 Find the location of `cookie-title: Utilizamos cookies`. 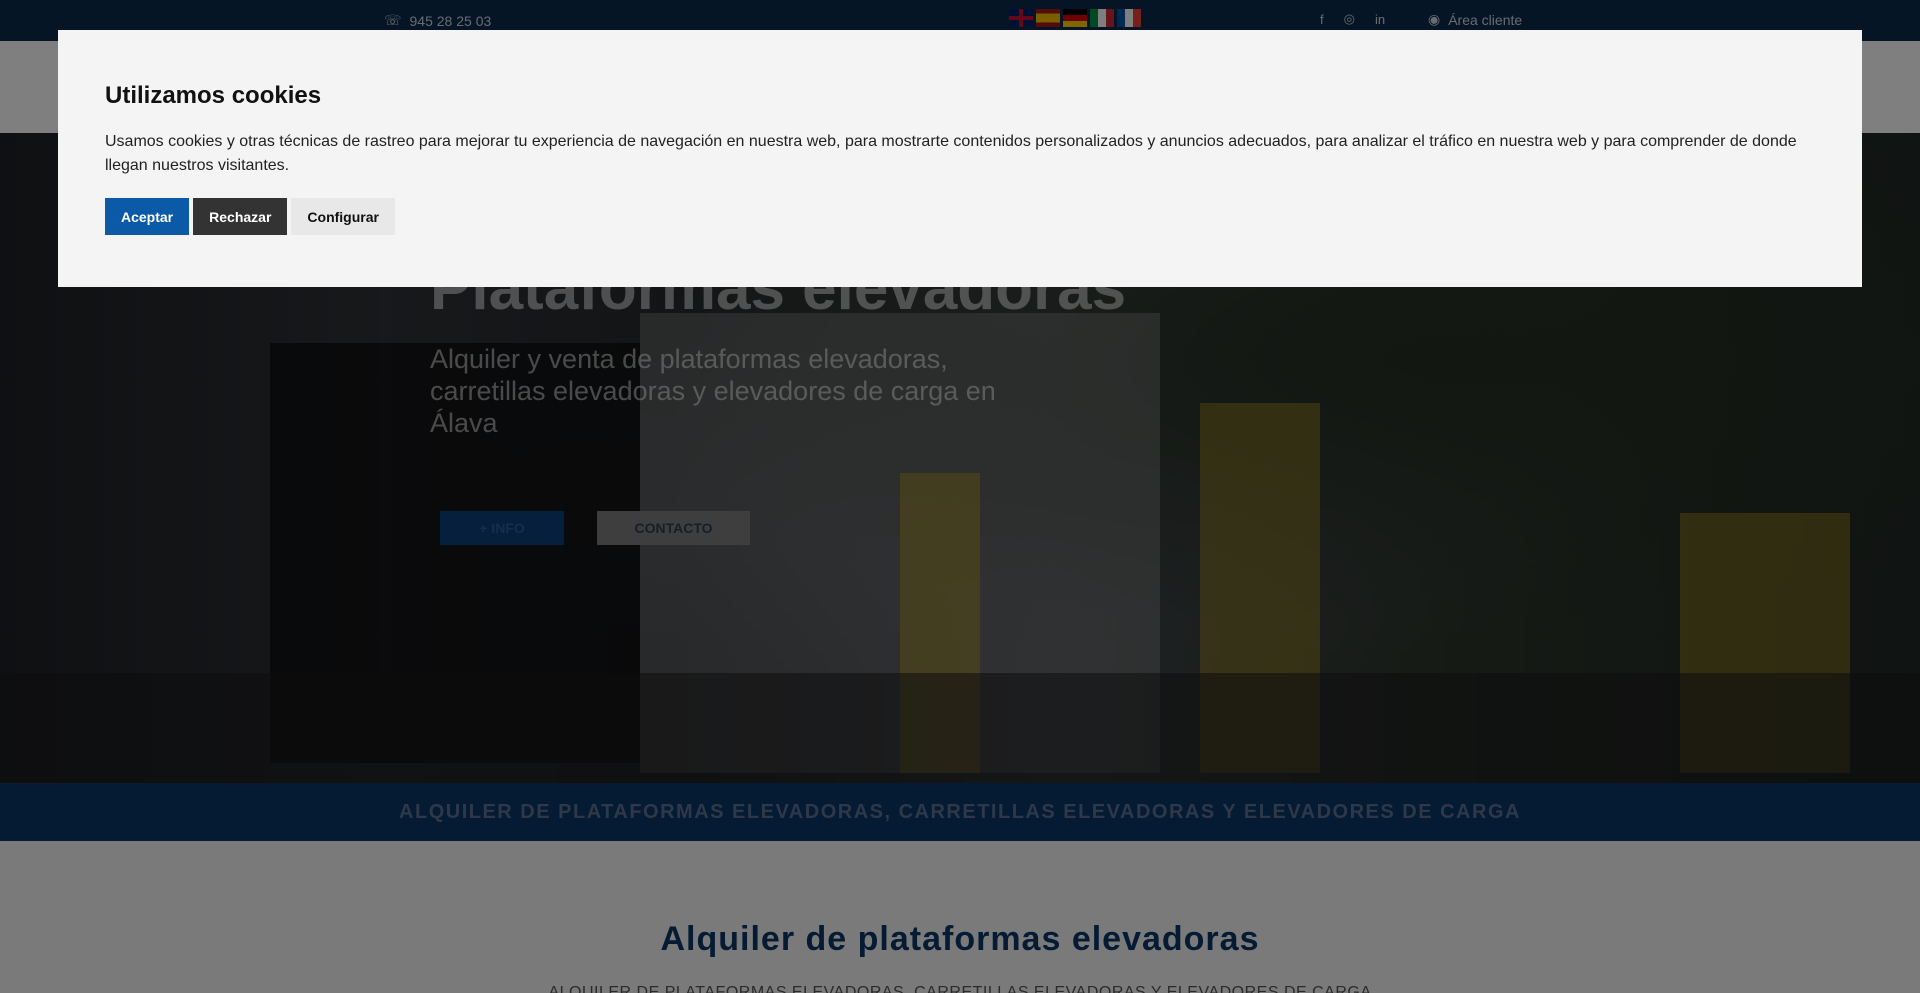

cookie-title: Utilizamos cookies is located at coordinates (213, 95).